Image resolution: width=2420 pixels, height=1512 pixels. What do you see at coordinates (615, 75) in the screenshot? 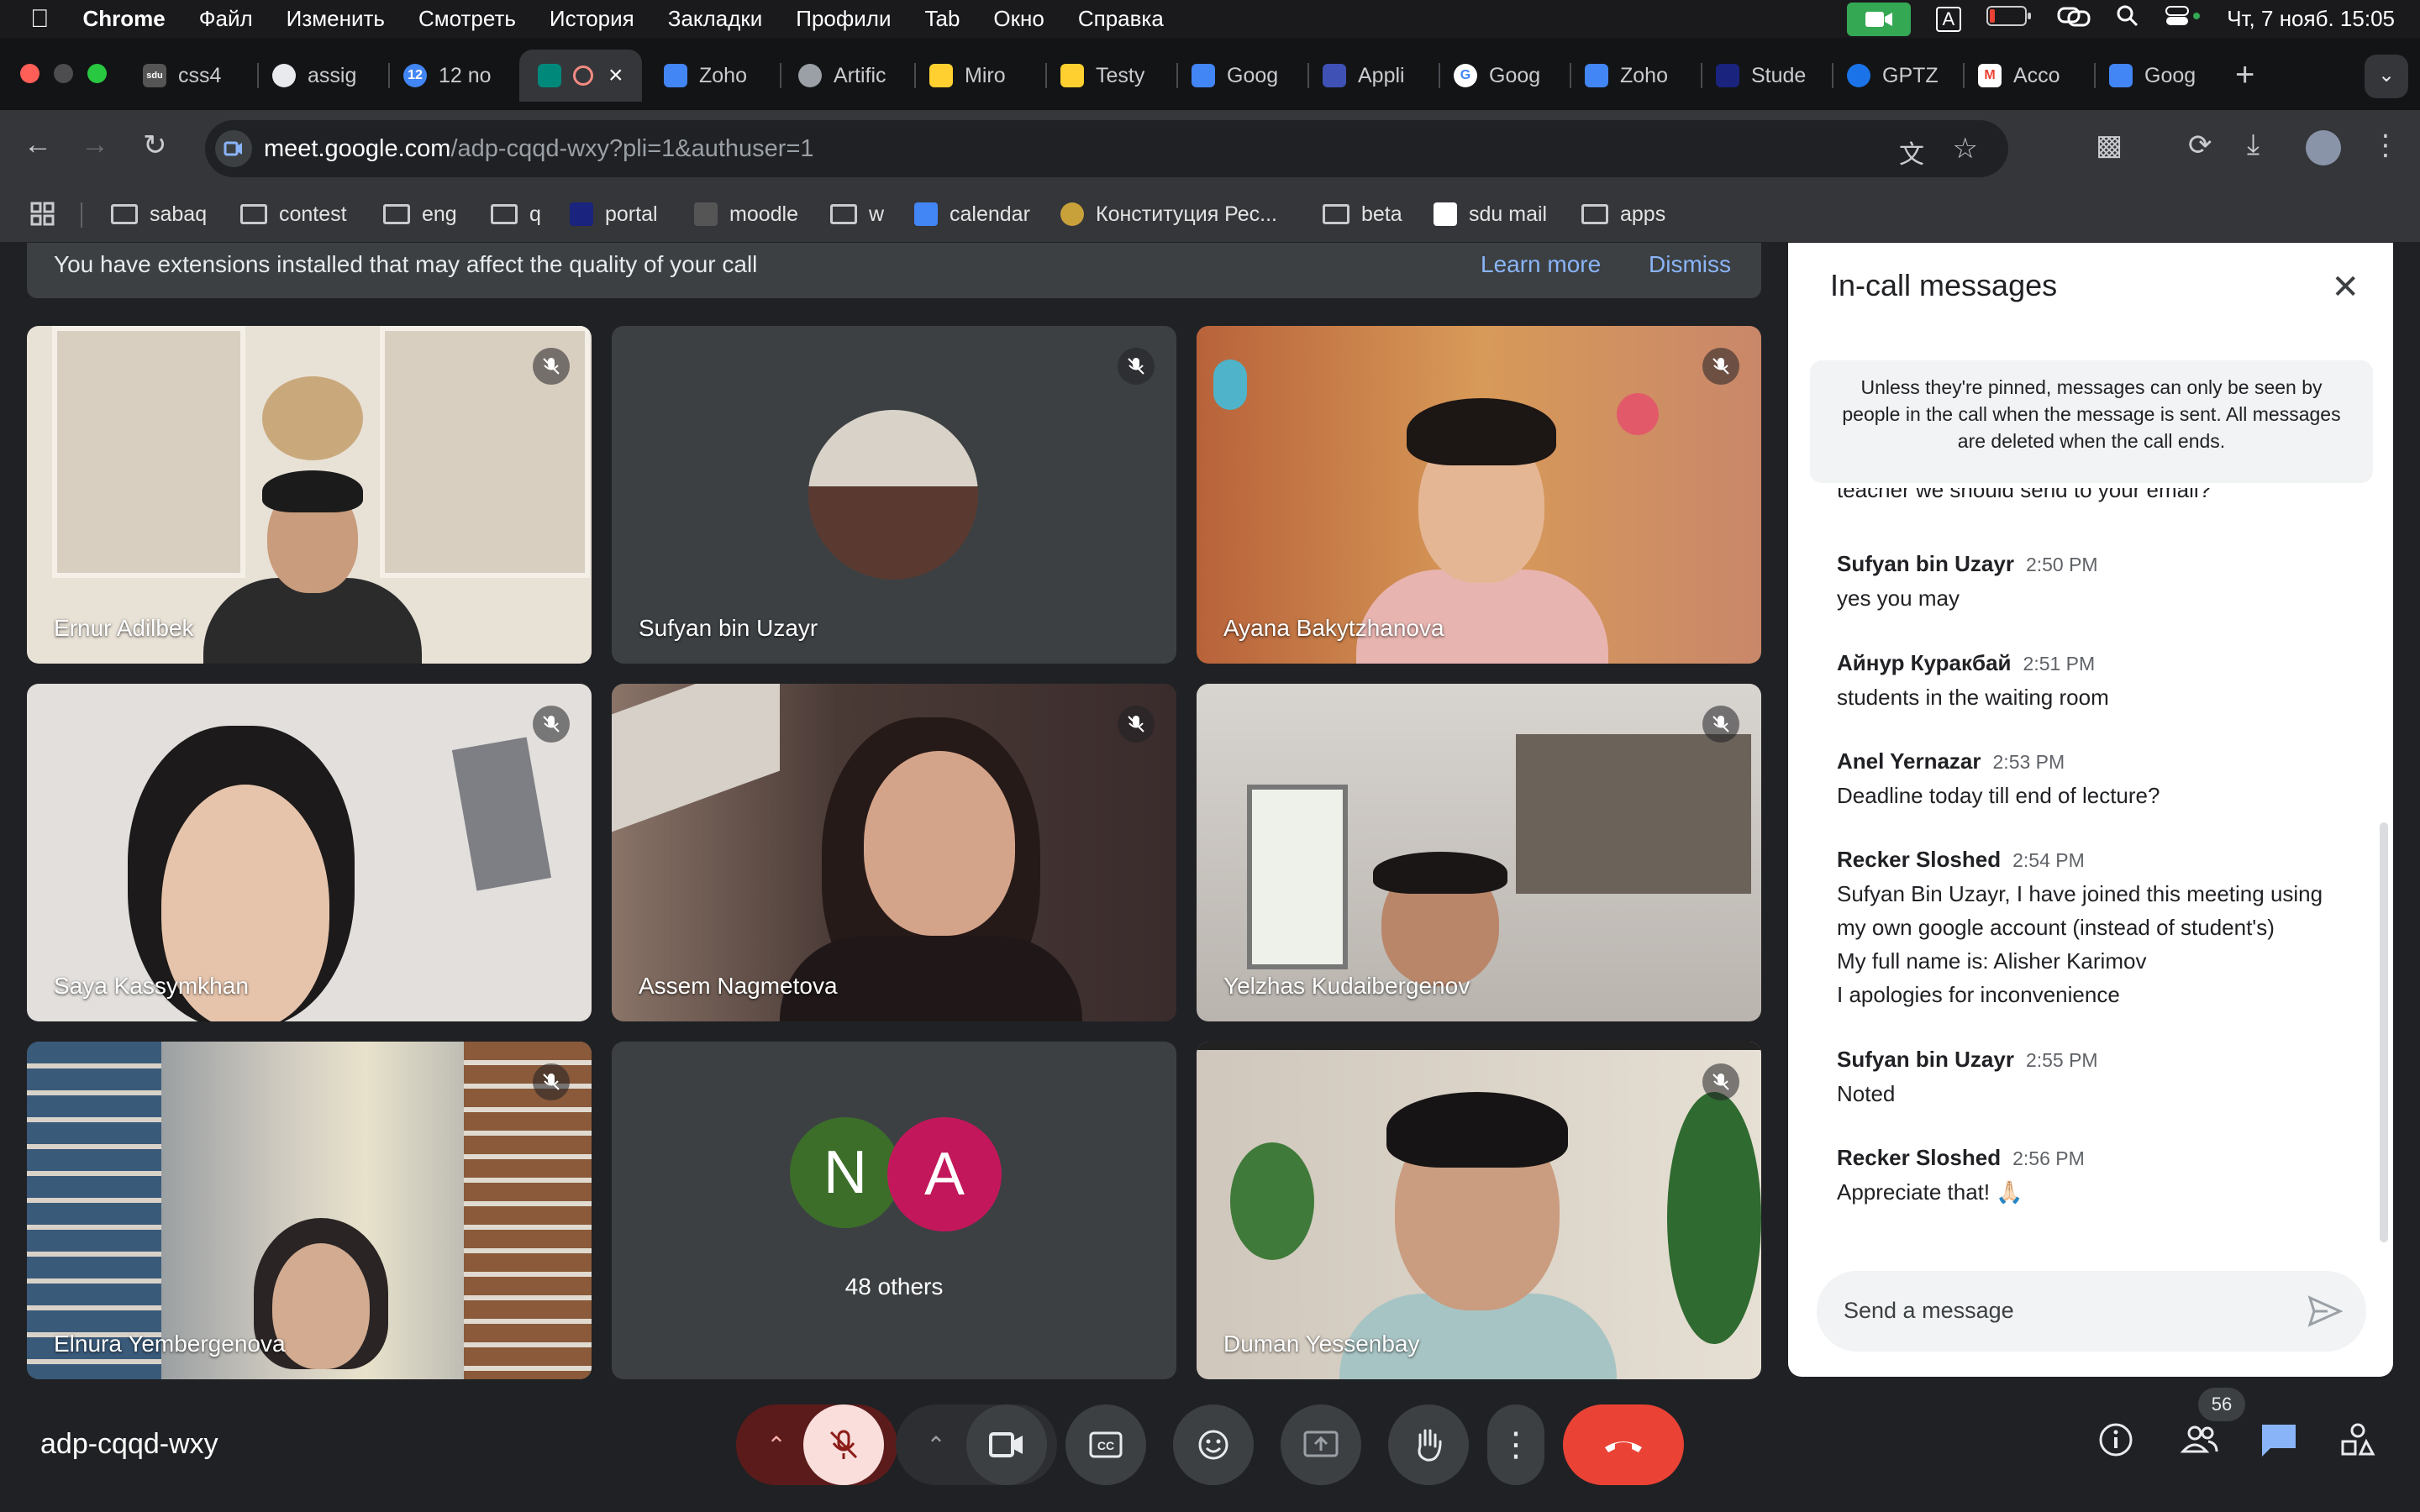
I see `close-tab-icon: ×` at bounding box center [615, 75].